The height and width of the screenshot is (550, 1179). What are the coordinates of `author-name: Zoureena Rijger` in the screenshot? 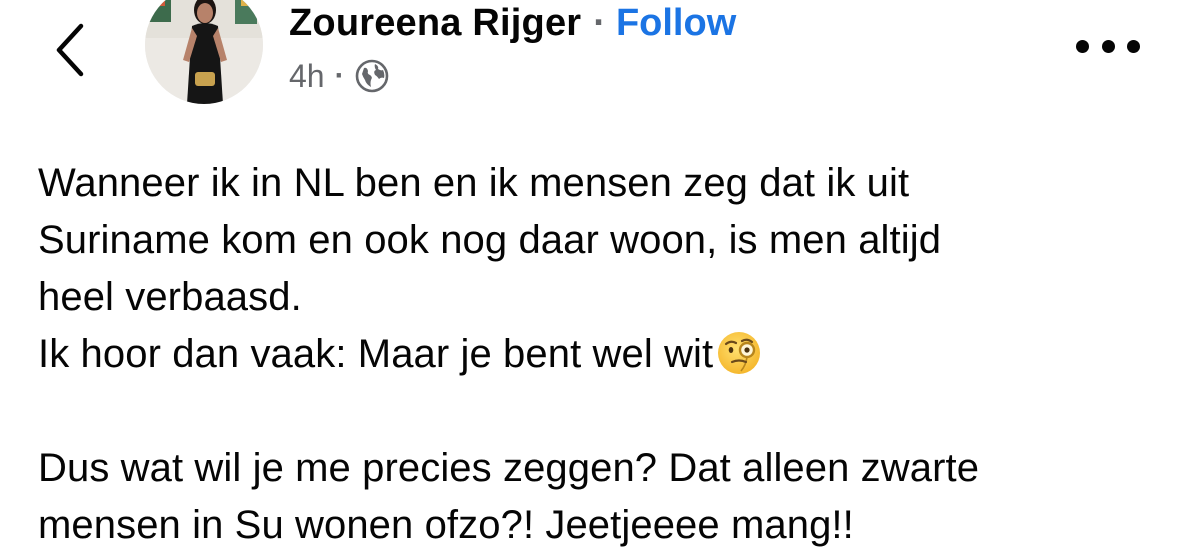 It's located at (435, 23).